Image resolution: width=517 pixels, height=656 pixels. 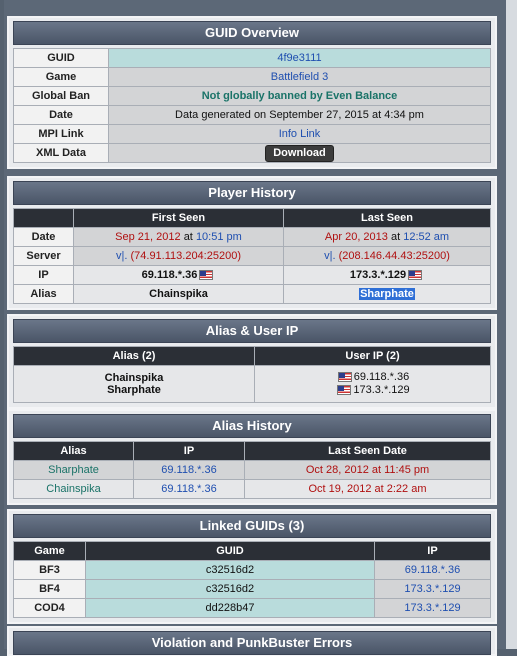 I want to click on history-date: Oct 28, 2012 at 11:45 pm, so click(x=367, y=470).